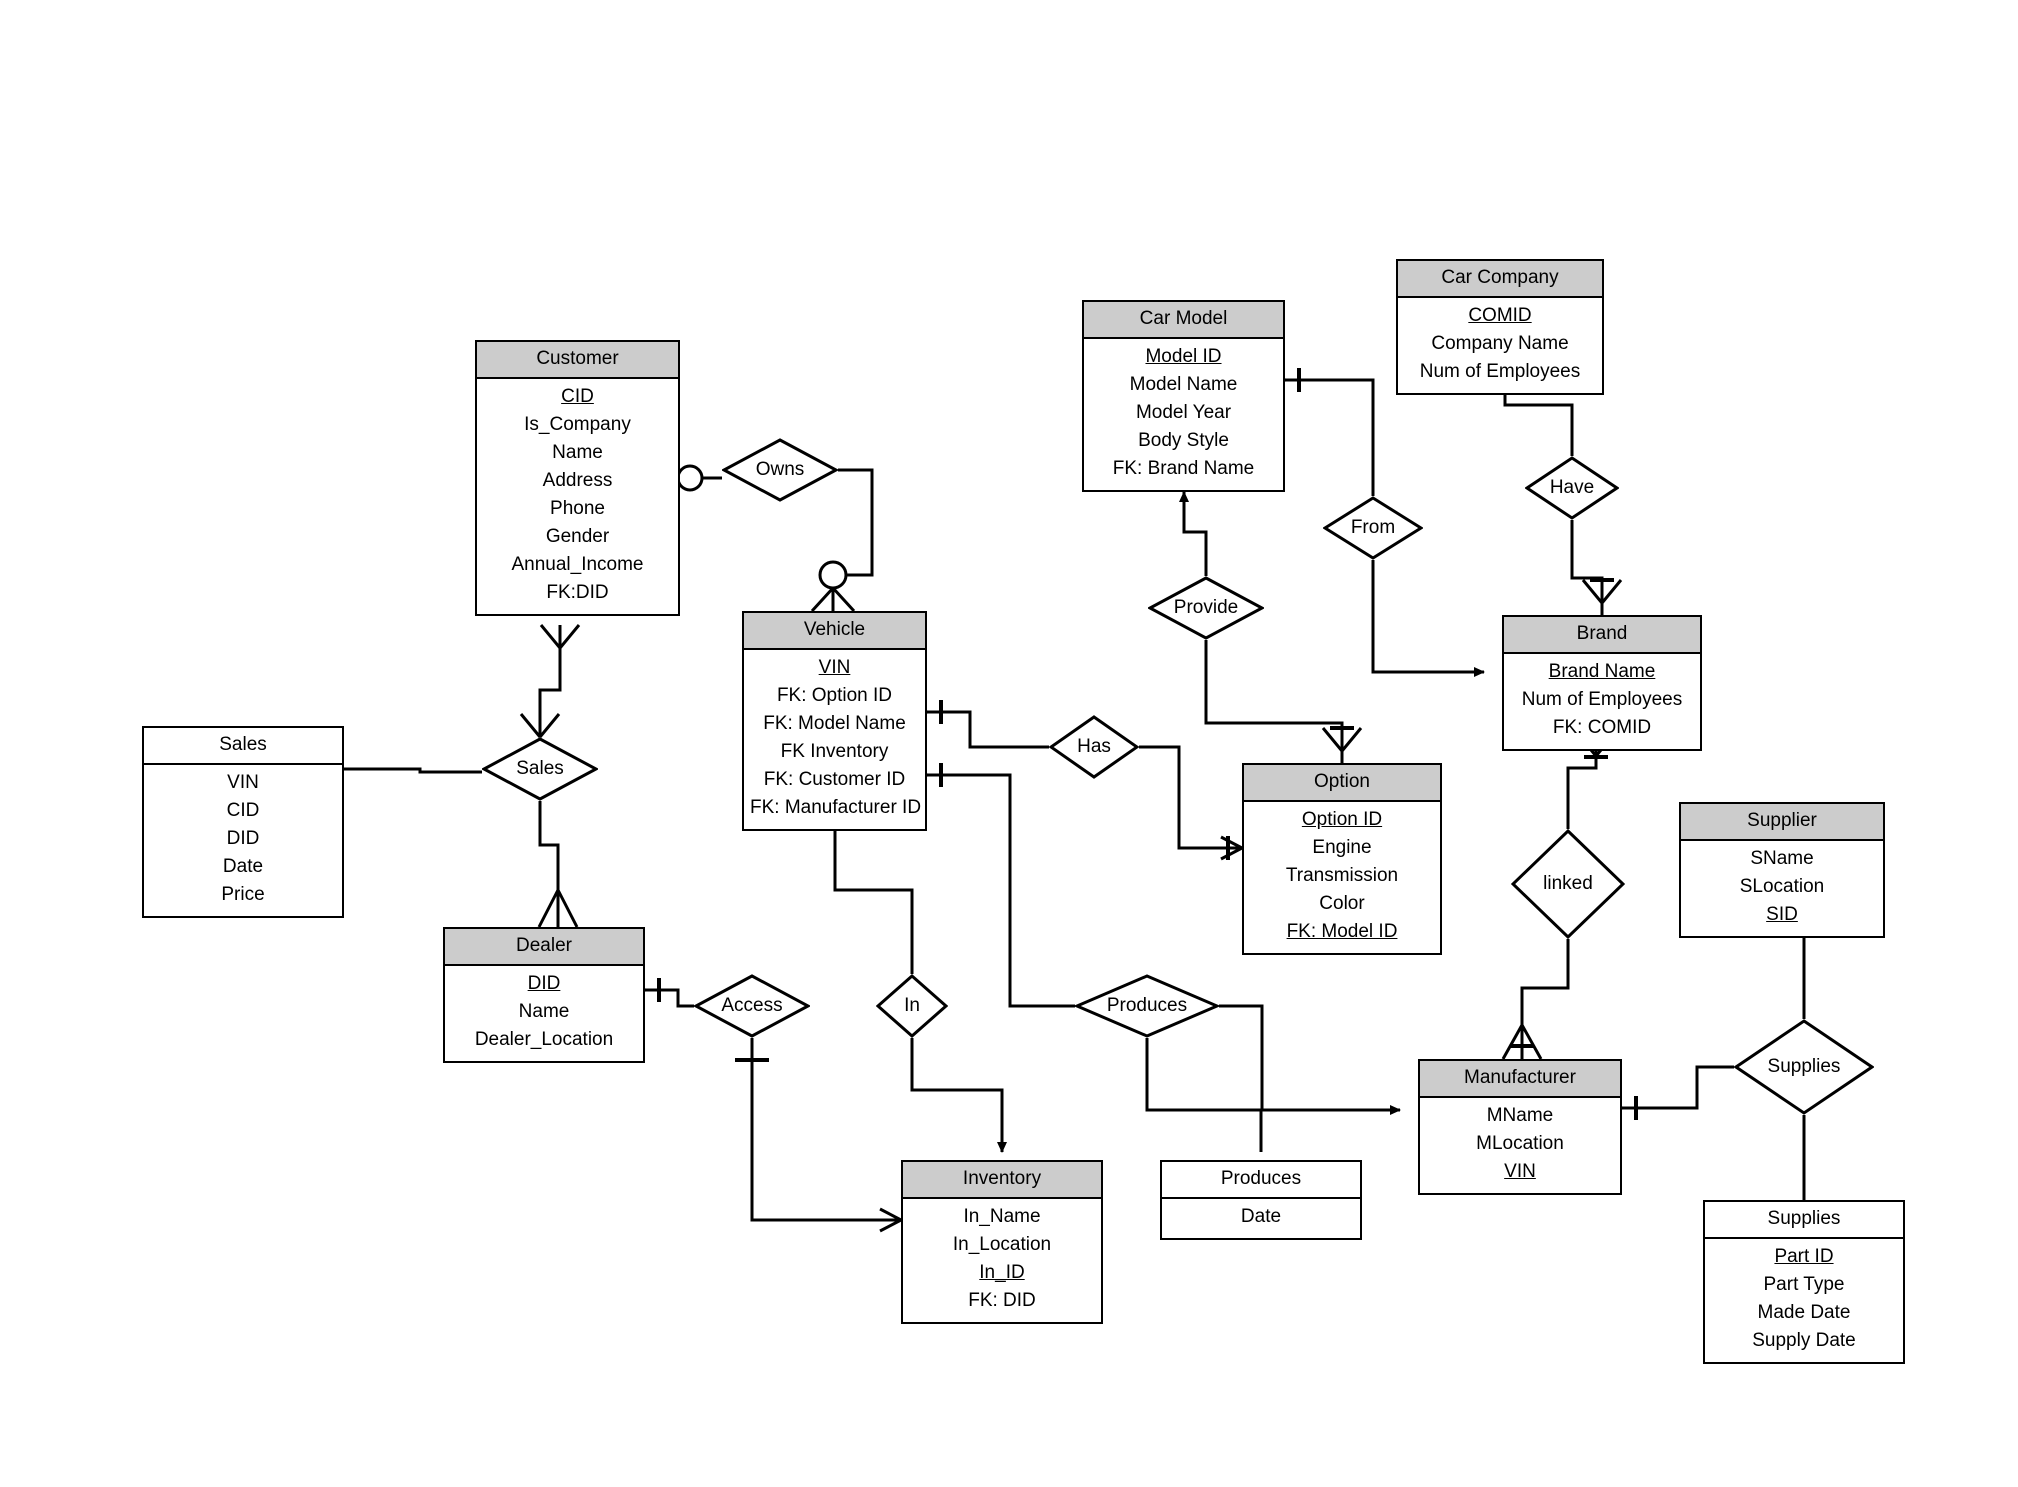 The image size is (2018, 1487). What do you see at coordinates (1804, 1256) in the screenshot?
I see `attribute-key: Part ID` at bounding box center [1804, 1256].